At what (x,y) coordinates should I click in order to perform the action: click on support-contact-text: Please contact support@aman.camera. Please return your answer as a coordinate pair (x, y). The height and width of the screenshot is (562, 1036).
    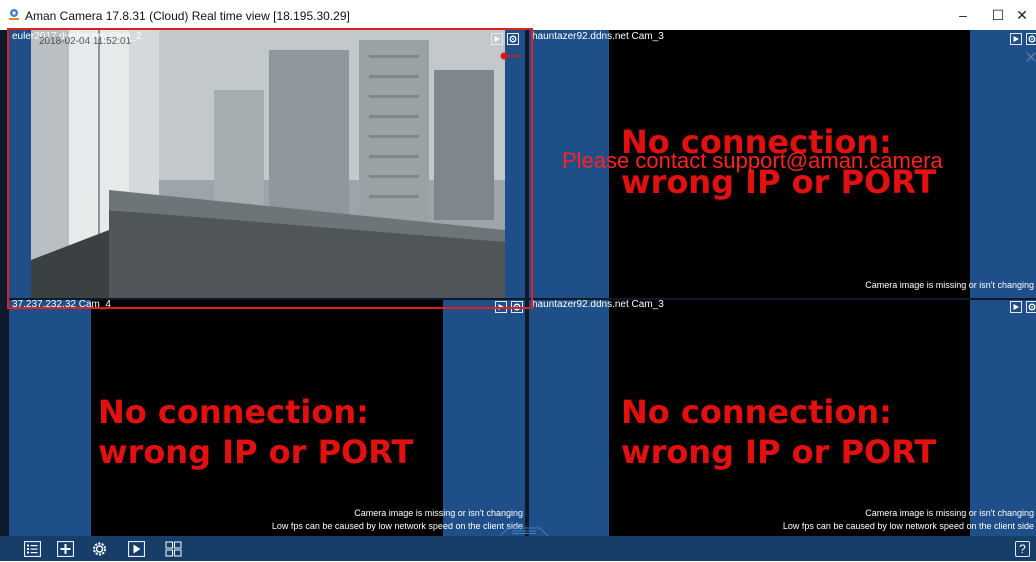
    Looking at the image, I should click on (752, 160).